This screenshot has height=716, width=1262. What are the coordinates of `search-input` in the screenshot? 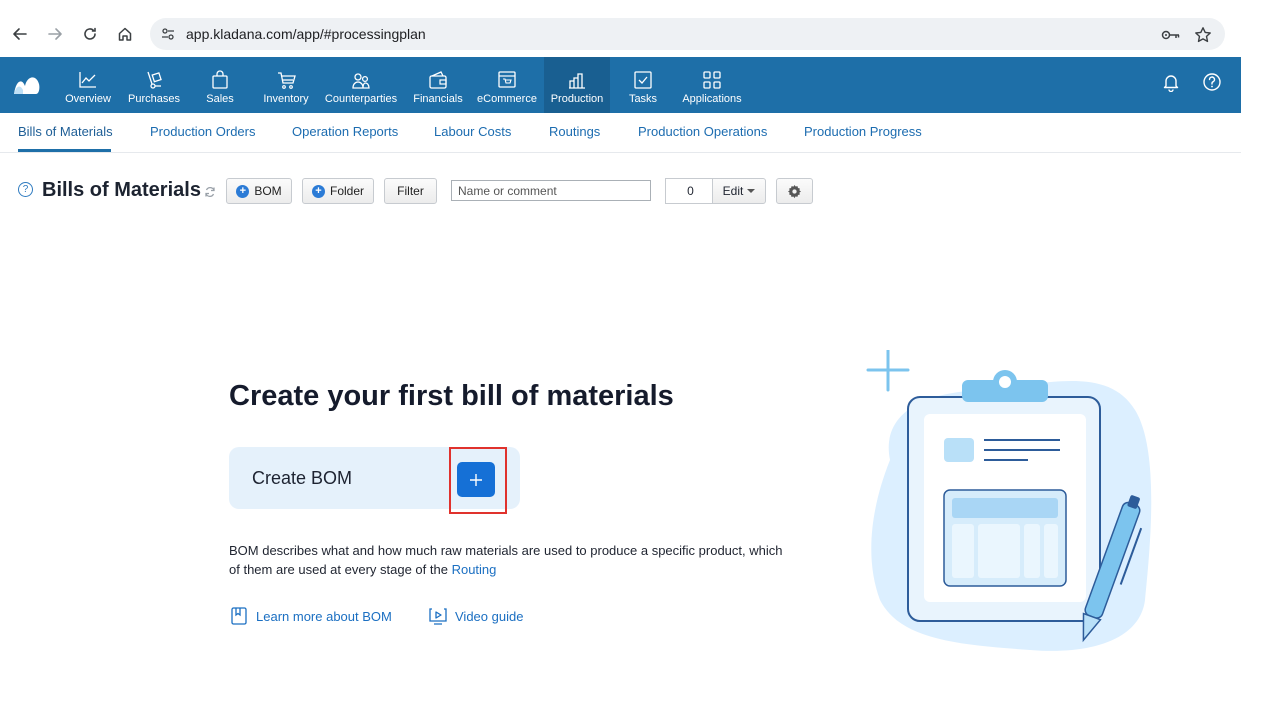 It's located at (551, 190).